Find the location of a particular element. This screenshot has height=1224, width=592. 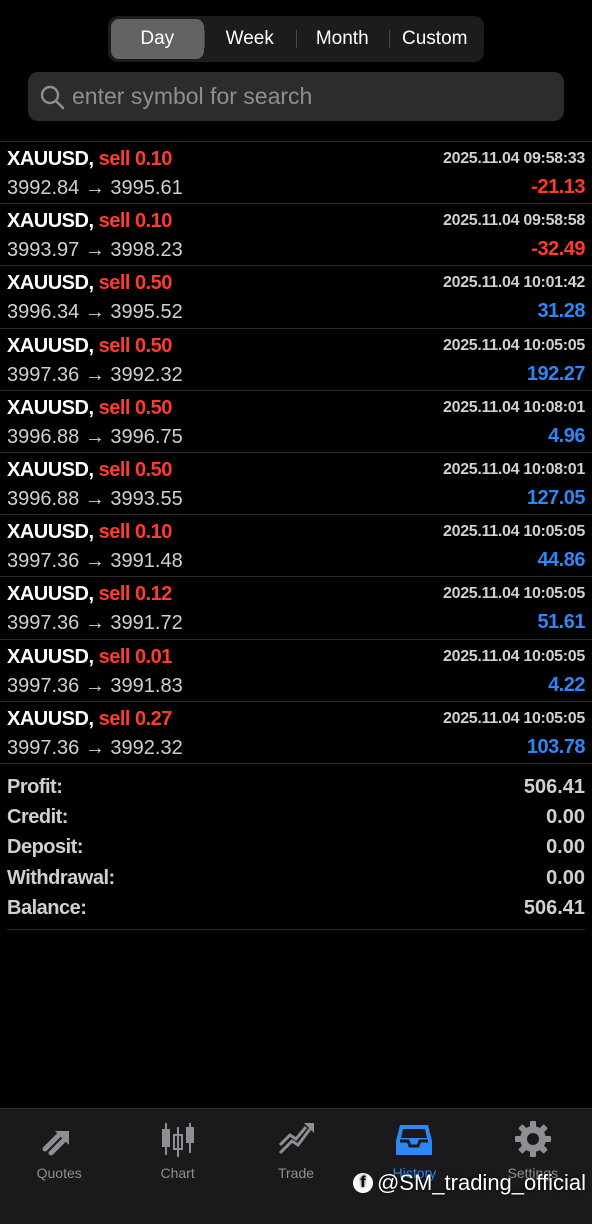

trade-icon is located at coordinates (296, 1139).